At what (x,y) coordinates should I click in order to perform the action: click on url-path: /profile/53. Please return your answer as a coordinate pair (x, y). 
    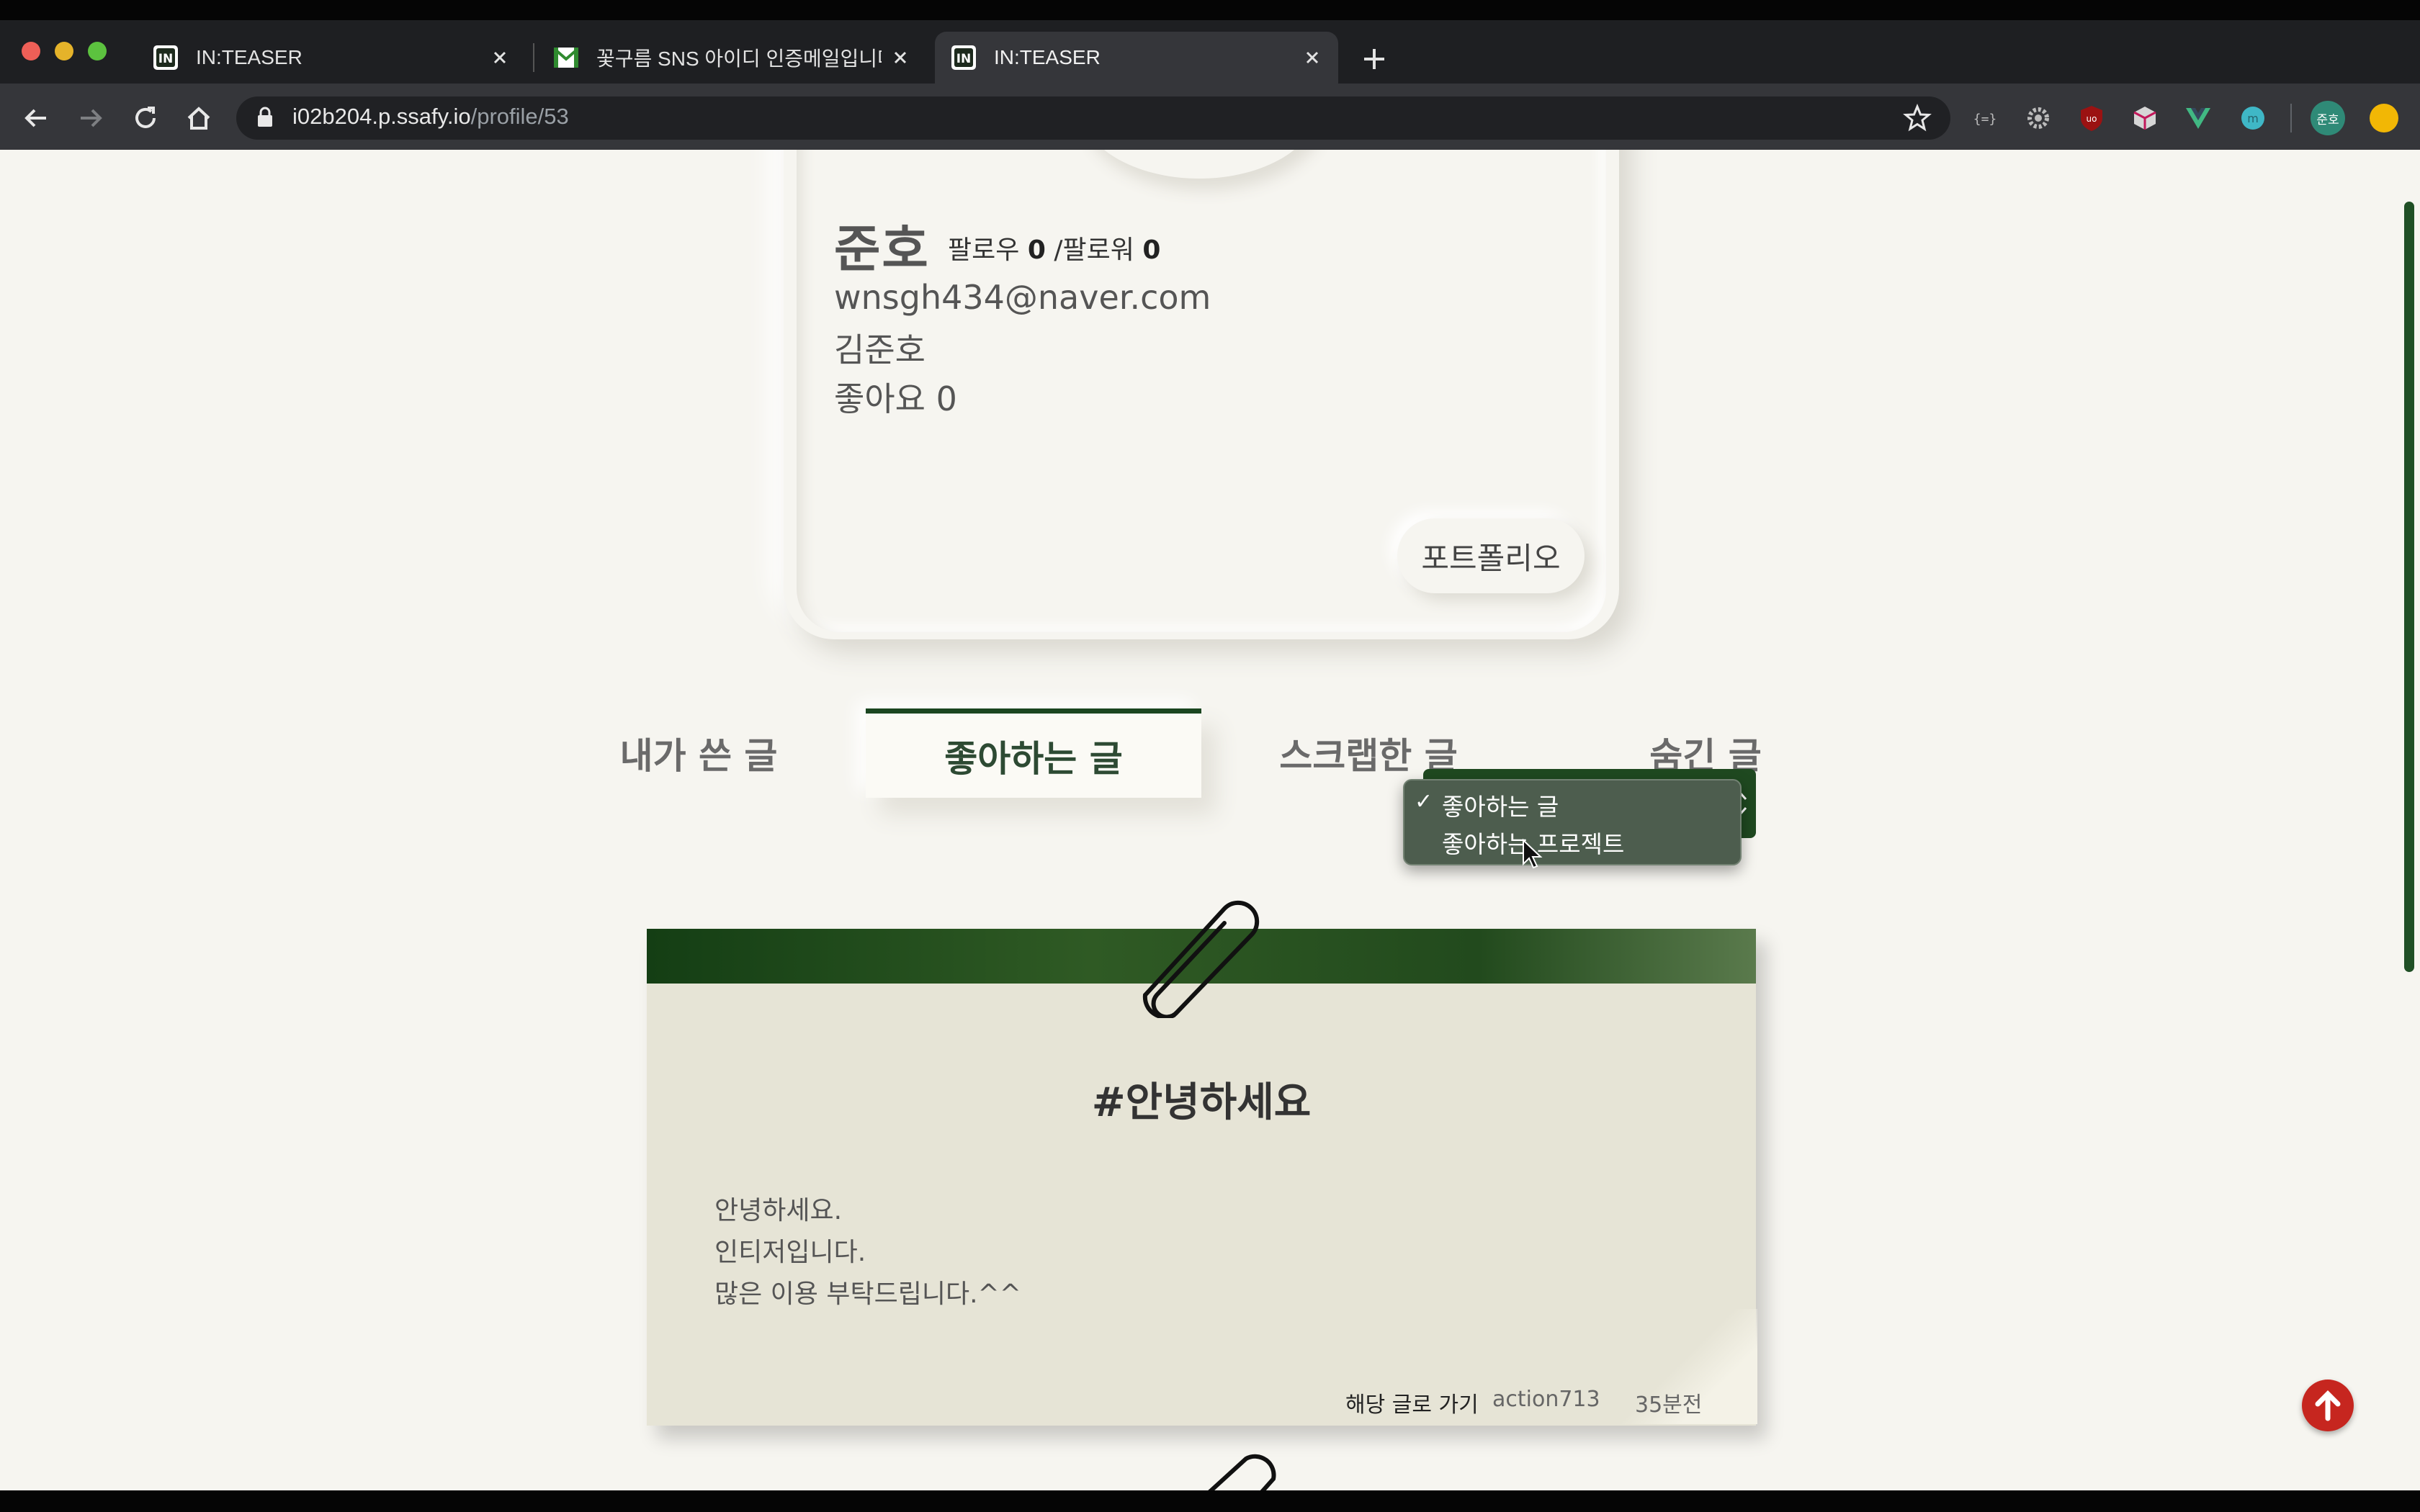
    Looking at the image, I should click on (519, 116).